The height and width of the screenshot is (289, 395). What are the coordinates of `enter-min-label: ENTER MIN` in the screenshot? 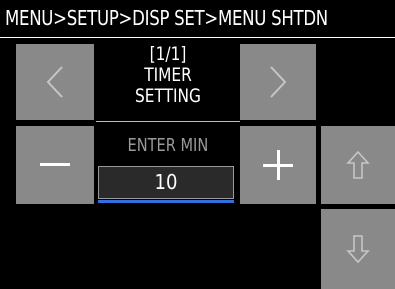 It's located at (168, 145).